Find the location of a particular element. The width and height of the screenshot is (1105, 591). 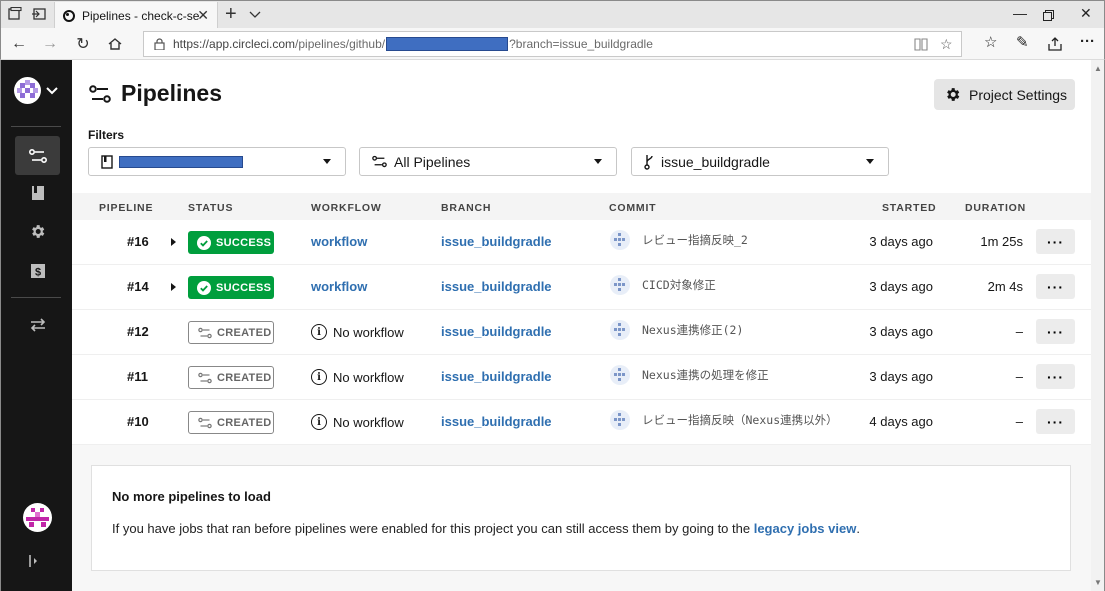

new-tab-icon: + is located at coordinates (231, 14).